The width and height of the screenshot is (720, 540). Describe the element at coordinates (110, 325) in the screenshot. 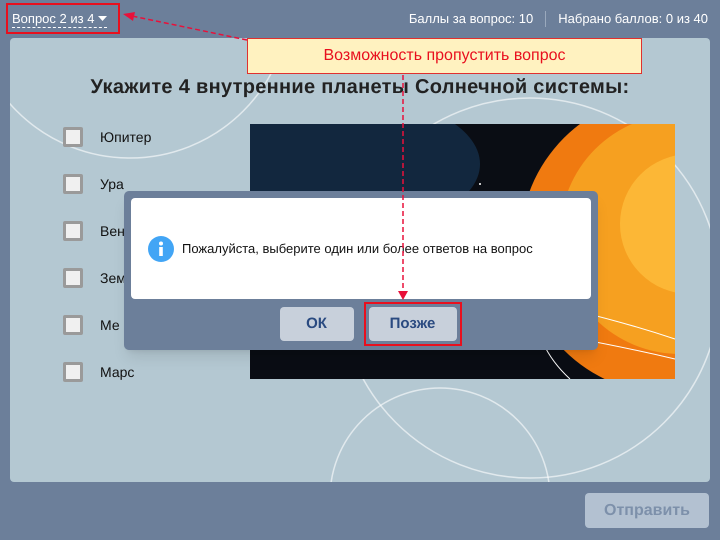

I see `answer-label: Ме` at that location.